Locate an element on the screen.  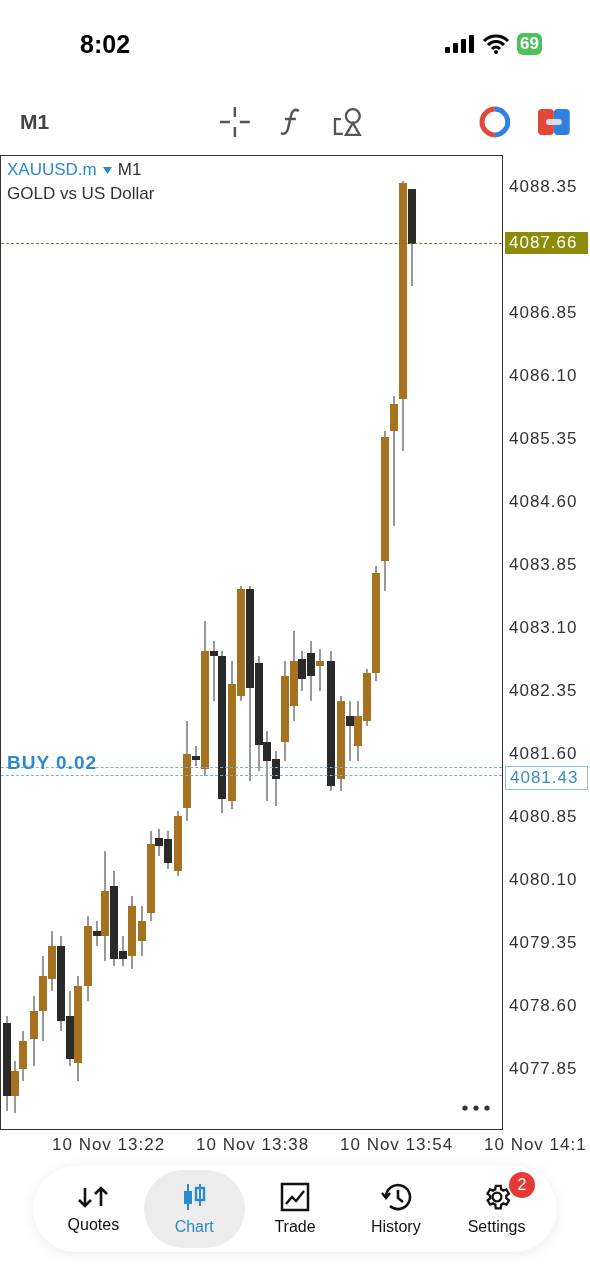
price-tick: 4086.85 is located at coordinates (543, 312).